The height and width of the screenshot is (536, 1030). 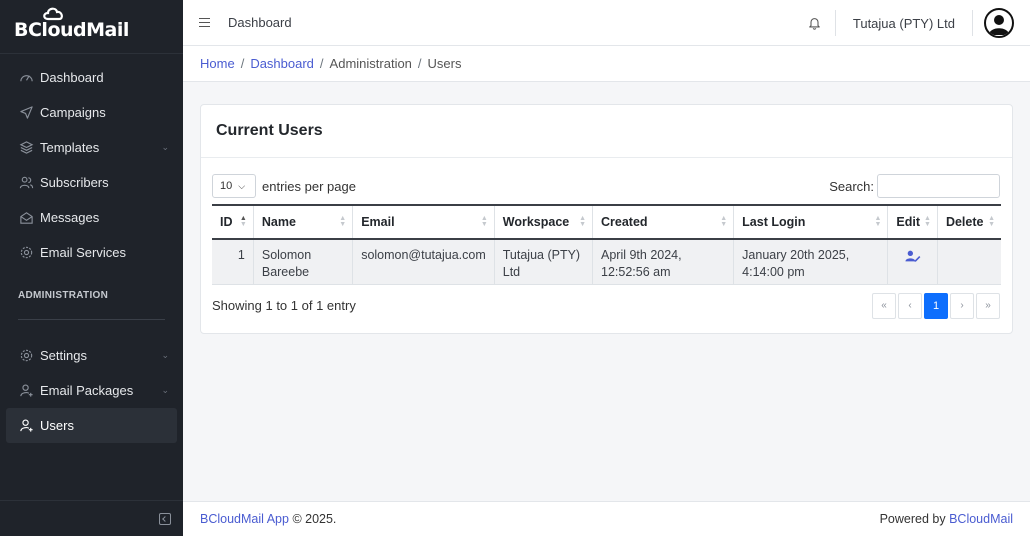 I want to click on copyright-text: © 2025., so click(x=314, y=519).